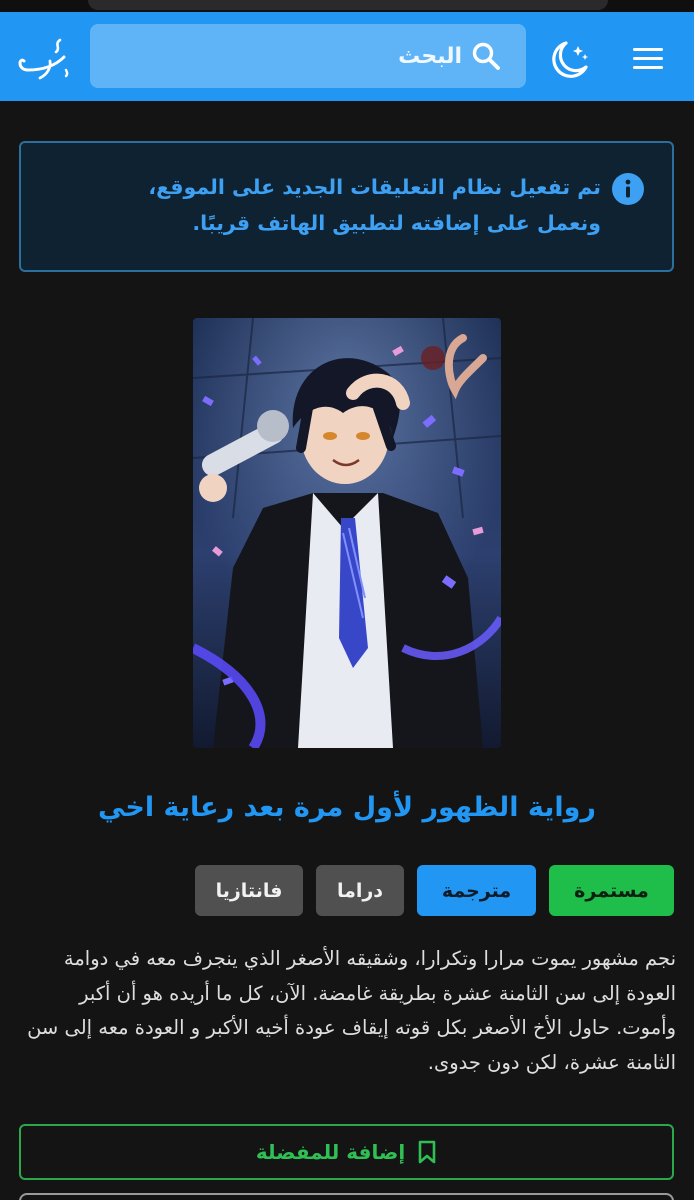 The width and height of the screenshot is (694, 1200). What do you see at coordinates (648, 49) in the screenshot?
I see `hamburger-menu-icon` at bounding box center [648, 49].